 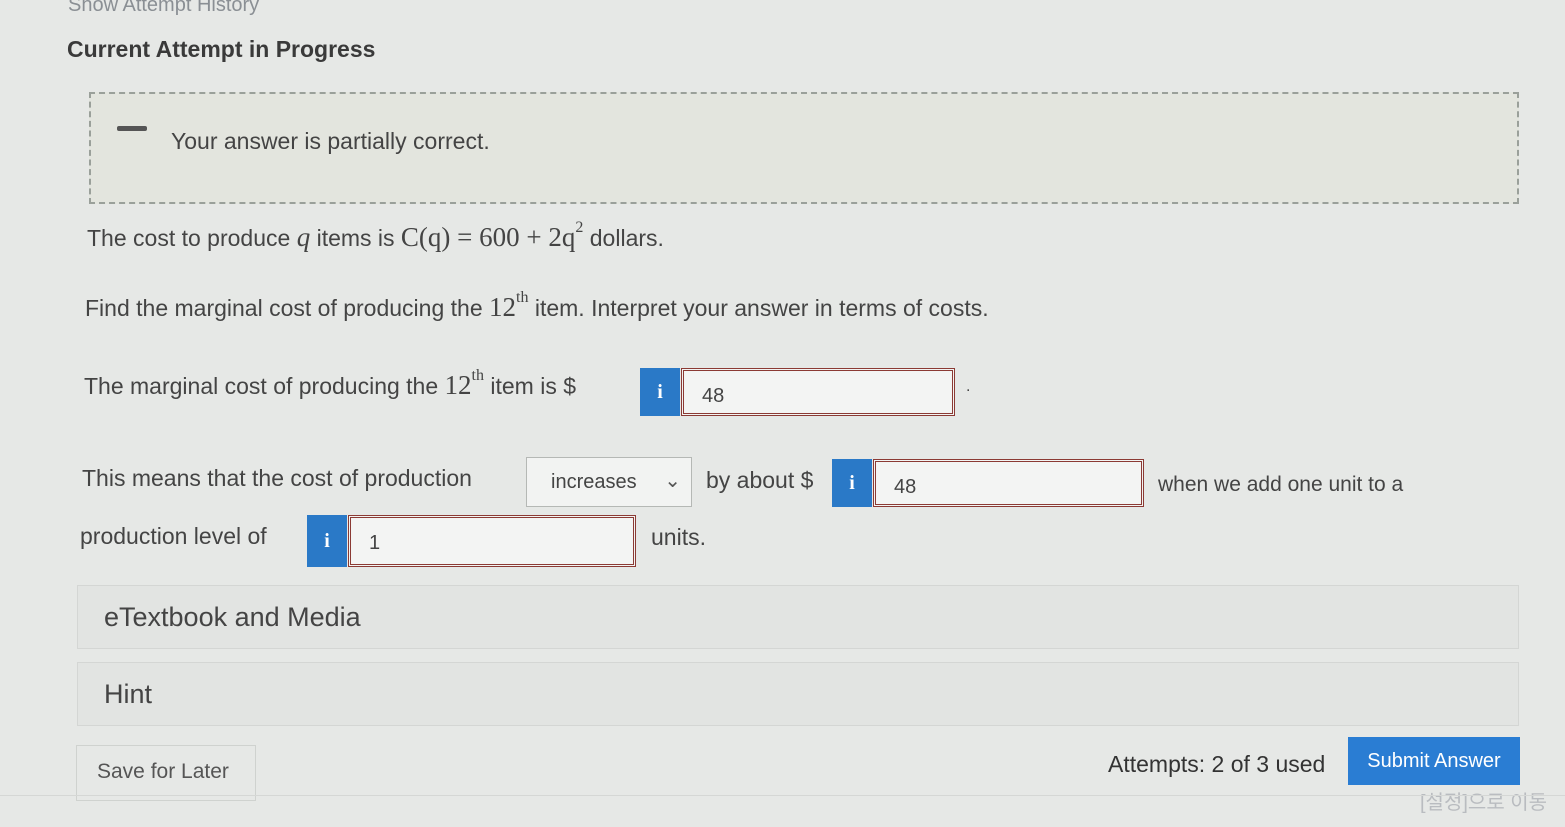 What do you see at coordinates (277, 478) in the screenshot?
I see `question-line-4-pre: This means that the cost of production` at bounding box center [277, 478].